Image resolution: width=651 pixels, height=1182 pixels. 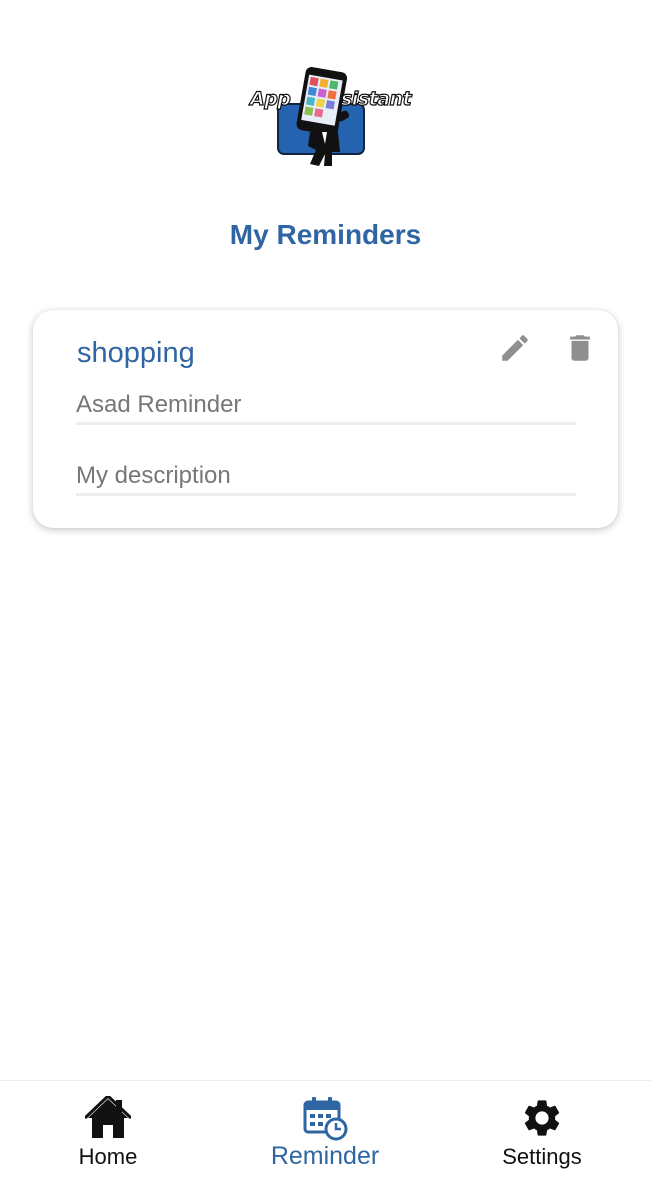 I want to click on reminder-description-input, so click(x=326, y=476).